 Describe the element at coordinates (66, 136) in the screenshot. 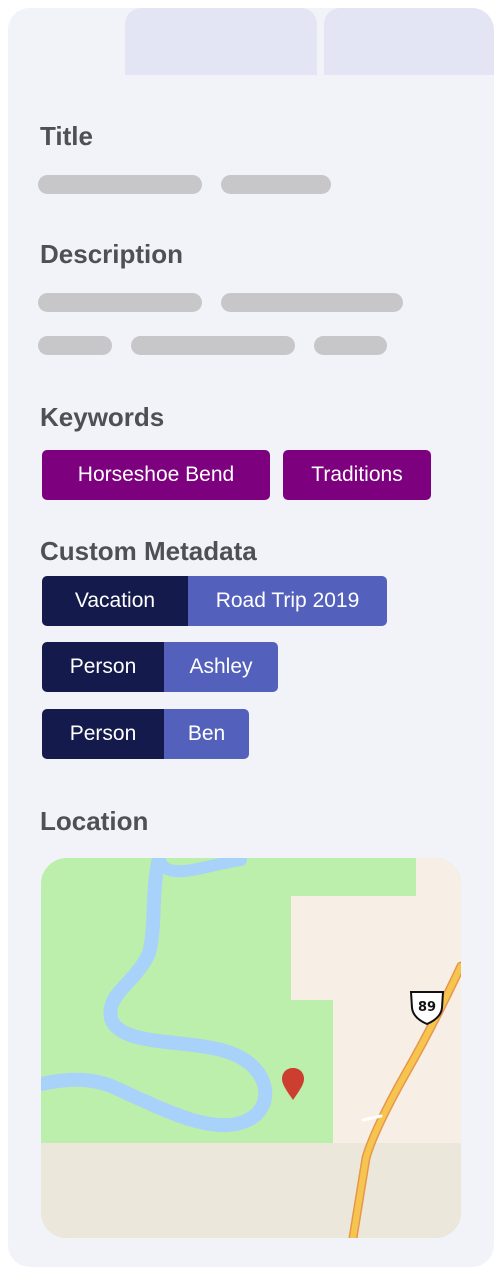

I see `title-heading: Title` at that location.